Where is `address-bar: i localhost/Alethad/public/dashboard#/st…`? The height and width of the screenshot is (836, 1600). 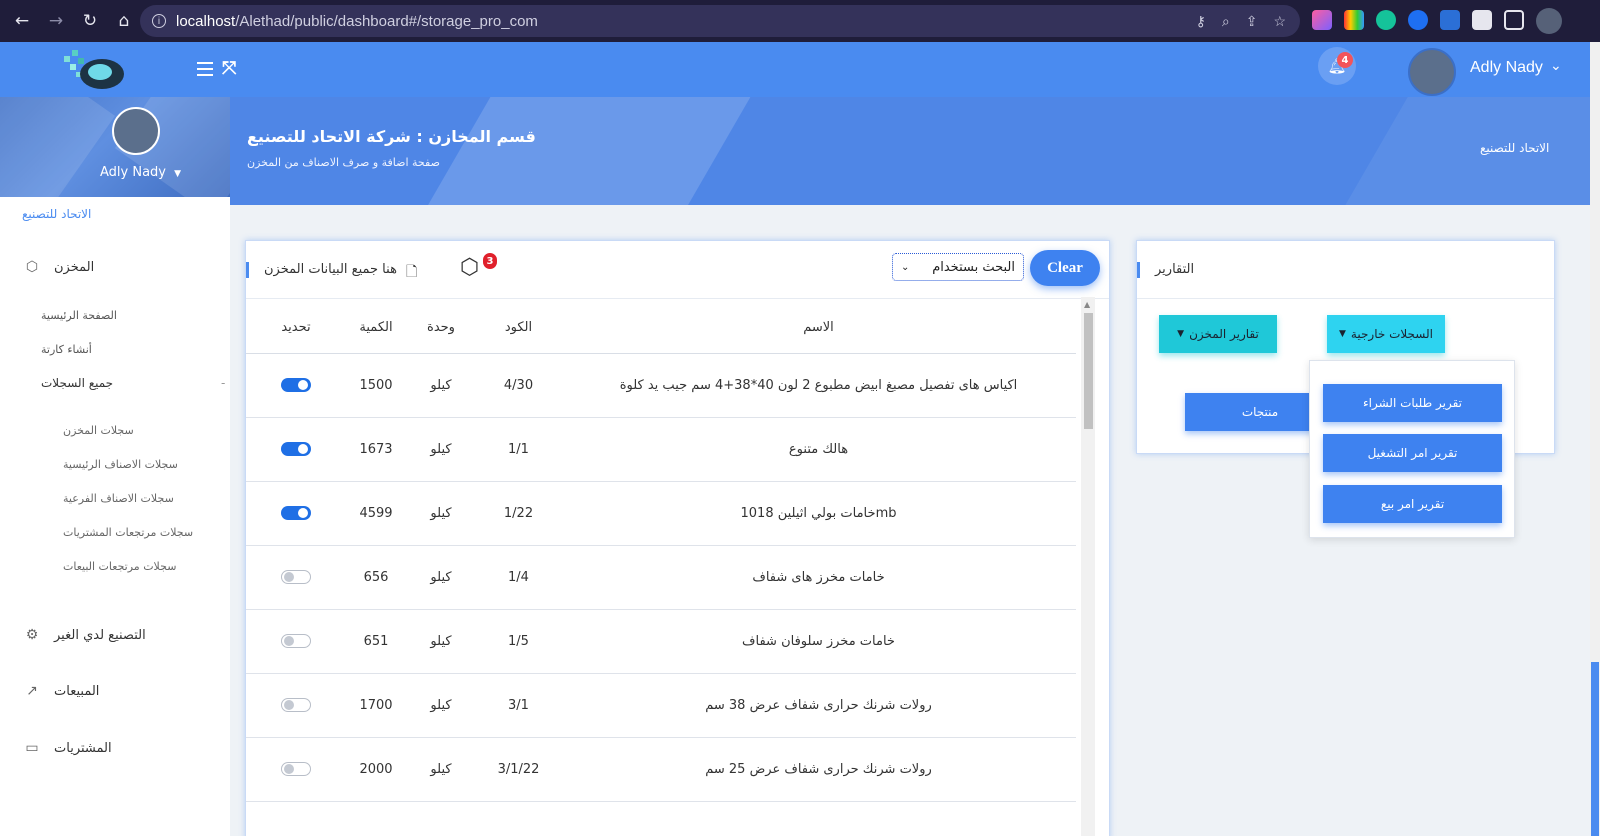 address-bar: i localhost/Alethad/public/dashboard#/st… is located at coordinates (720, 21).